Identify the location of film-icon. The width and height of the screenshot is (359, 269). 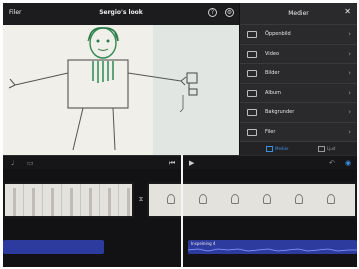
(252, 54).